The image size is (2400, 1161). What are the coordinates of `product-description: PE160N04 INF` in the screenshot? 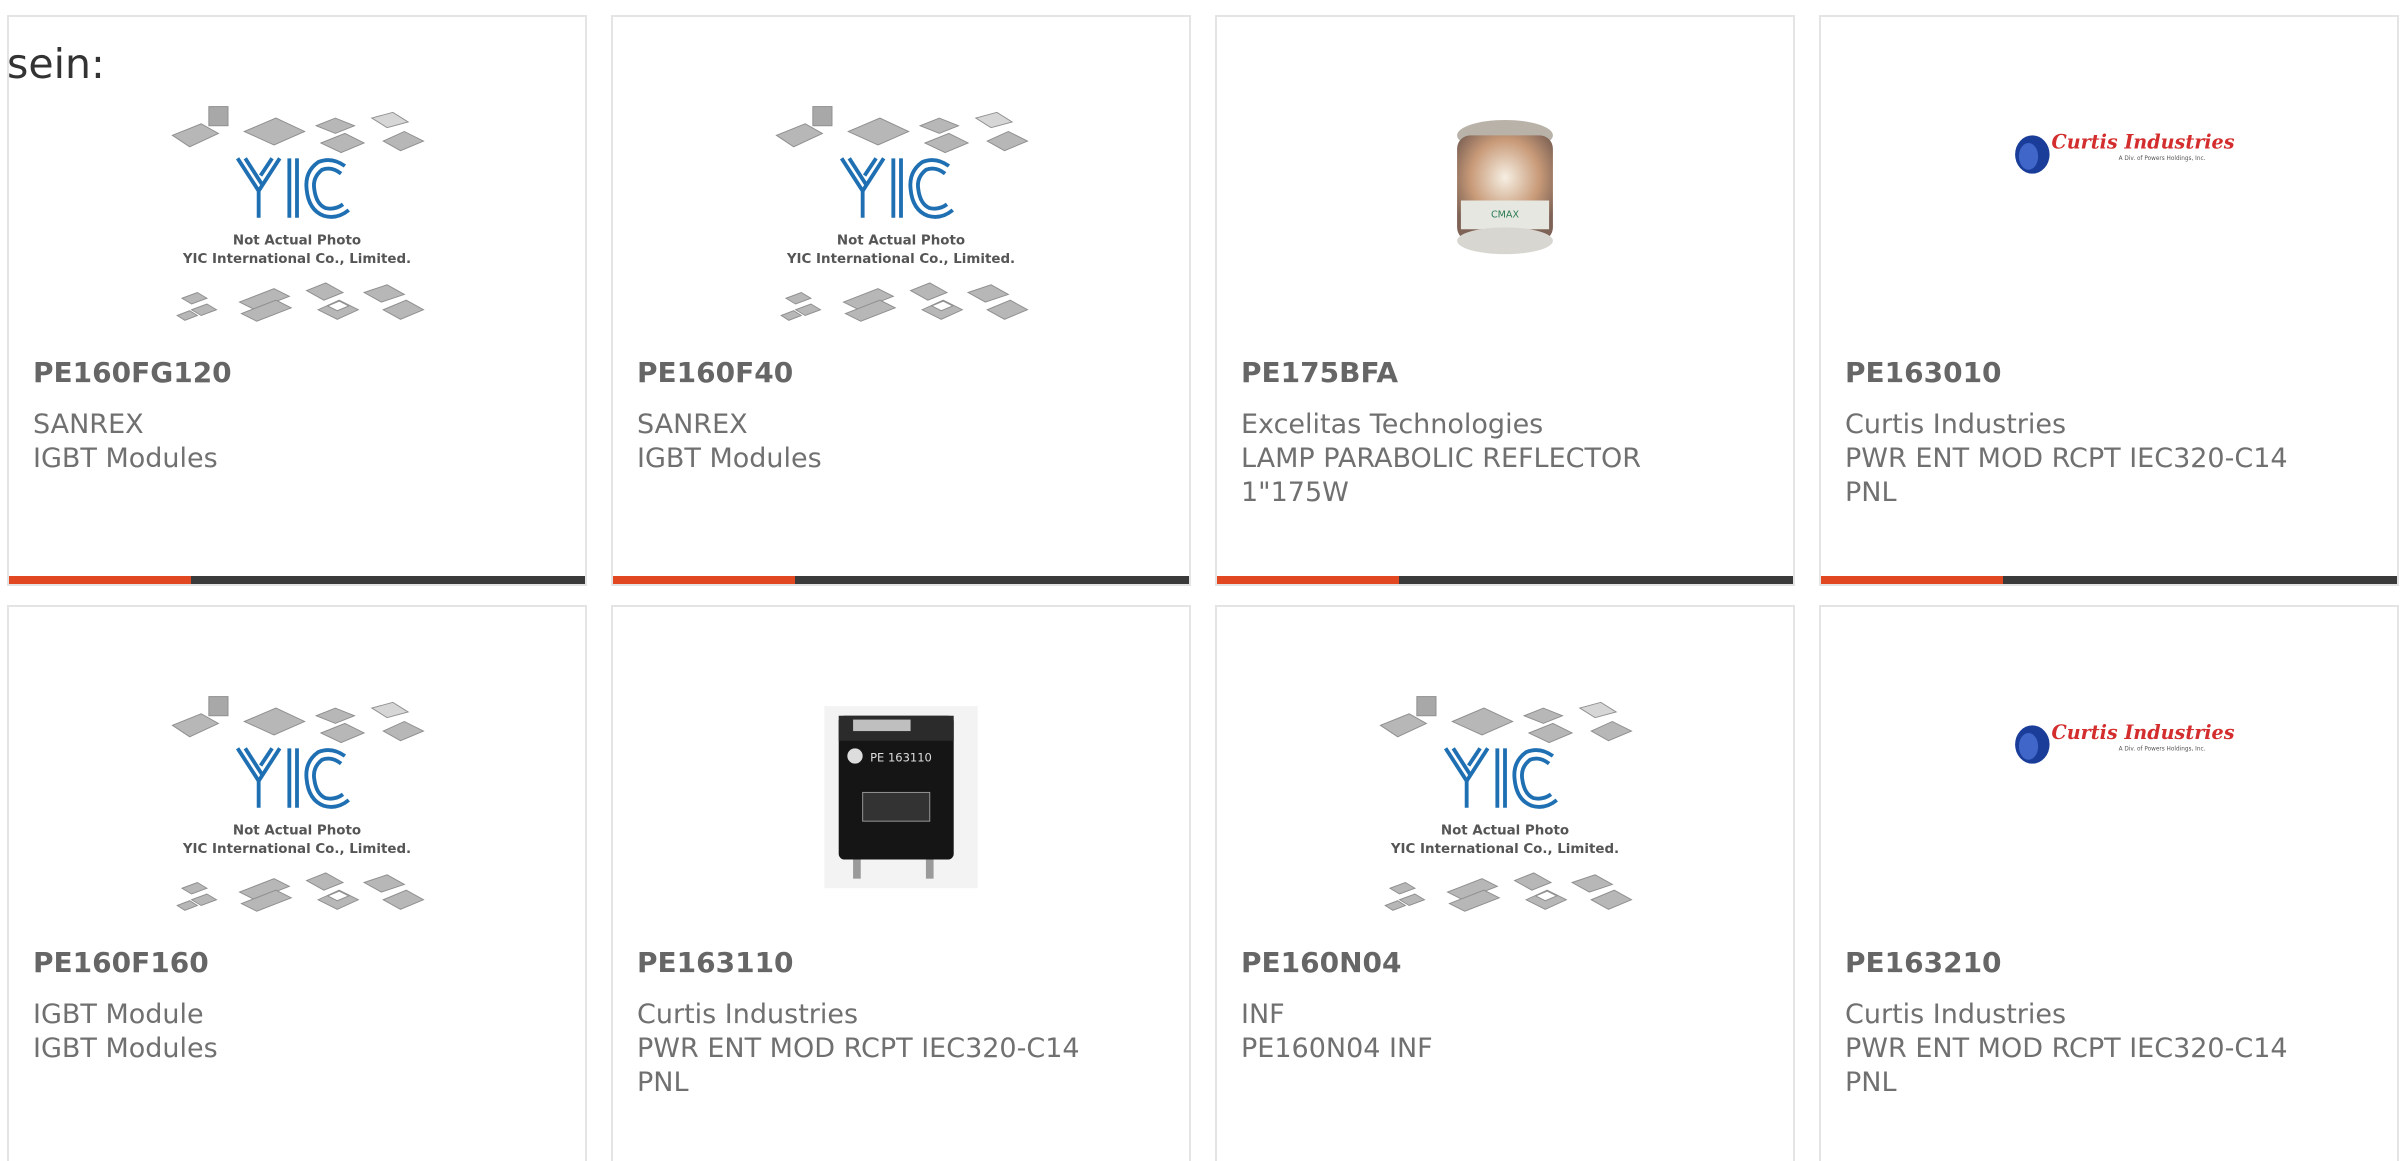 It's located at (1337, 1048).